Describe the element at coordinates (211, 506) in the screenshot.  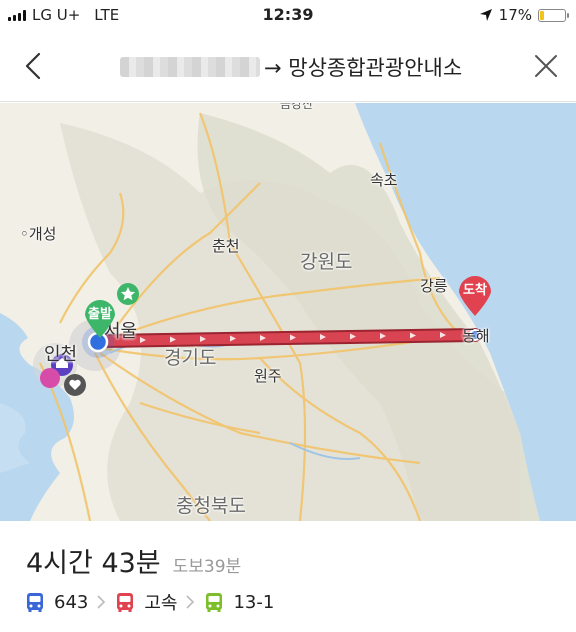
I see `map-label-chungcheongbukdo: 충청북도` at that location.